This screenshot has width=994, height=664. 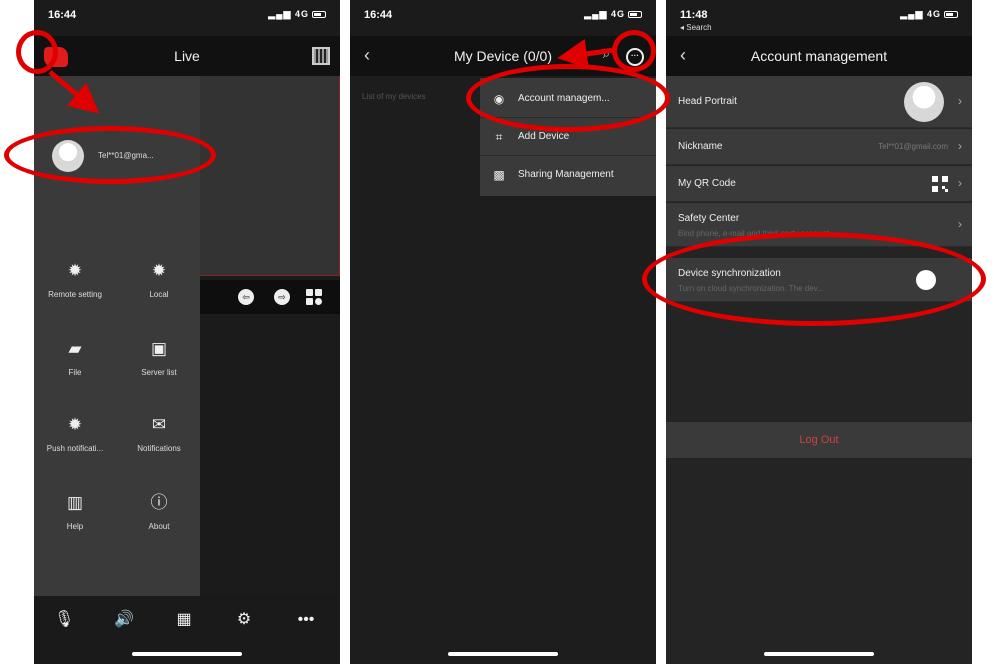 What do you see at coordinates (586, 54) in the screenshot?
I see `arrow-more-to-menu` at bounding box center [586, 54].